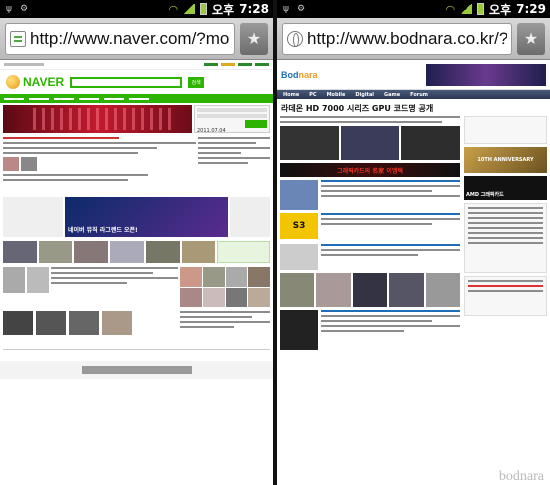 Image resolution: width=550 pixels, height=485 pixels. Describe the element at coordinates (312, 95) in the screenshot. I see `nav-item: PC` at that location.